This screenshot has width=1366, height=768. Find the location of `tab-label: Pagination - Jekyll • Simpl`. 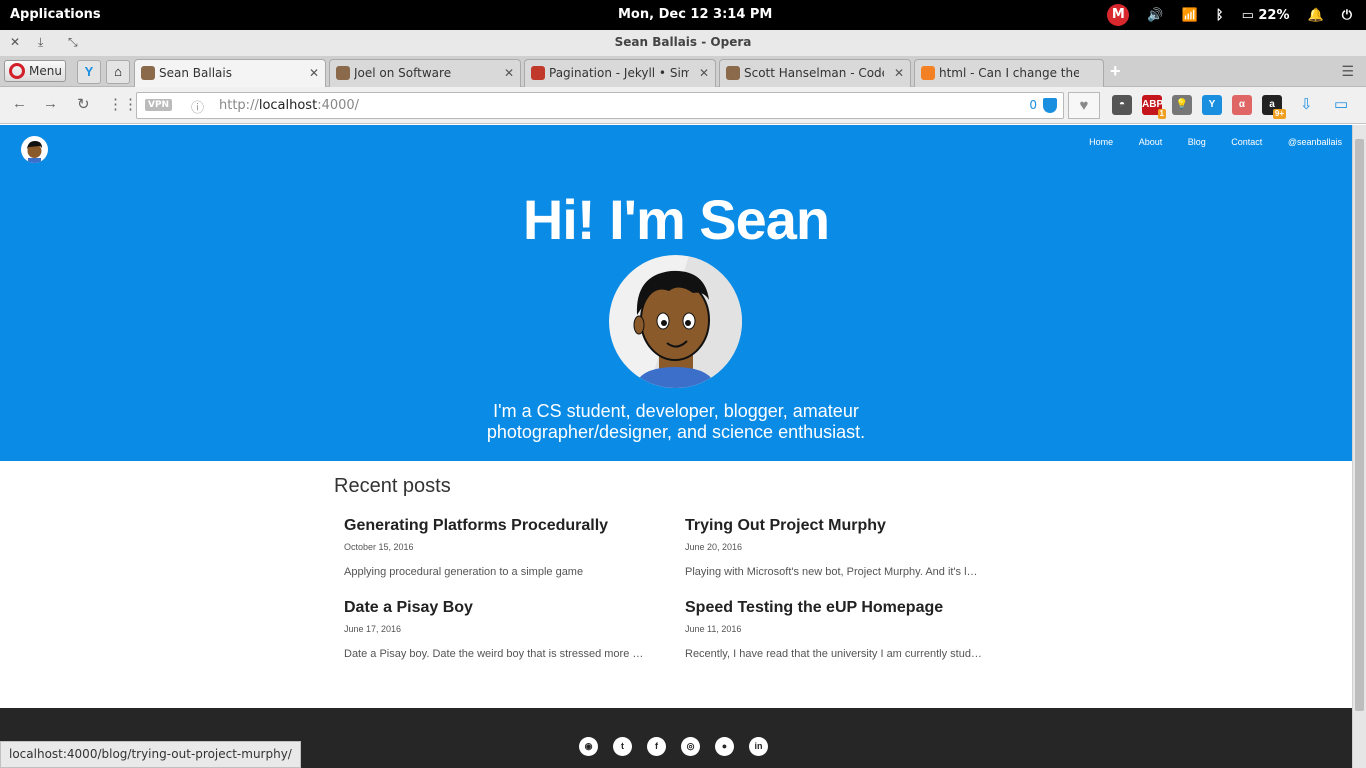

tab-label: Pagination - Jekyll • Simpl is located at coordinates (619, 73).